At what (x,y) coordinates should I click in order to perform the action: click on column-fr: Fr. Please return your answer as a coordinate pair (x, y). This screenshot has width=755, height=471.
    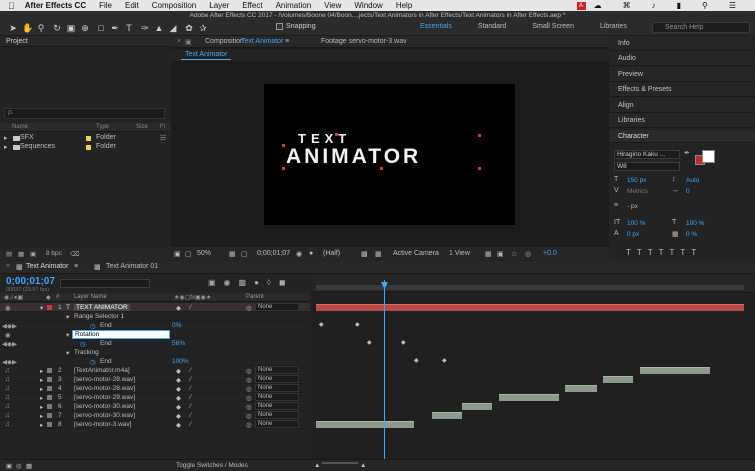
    Looking at the image, I should click on (163, 127).